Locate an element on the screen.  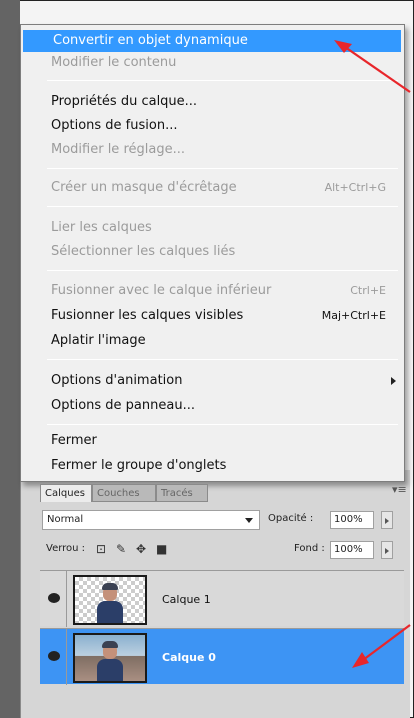
fill-value: 100% is located at coordinates (348, 549).